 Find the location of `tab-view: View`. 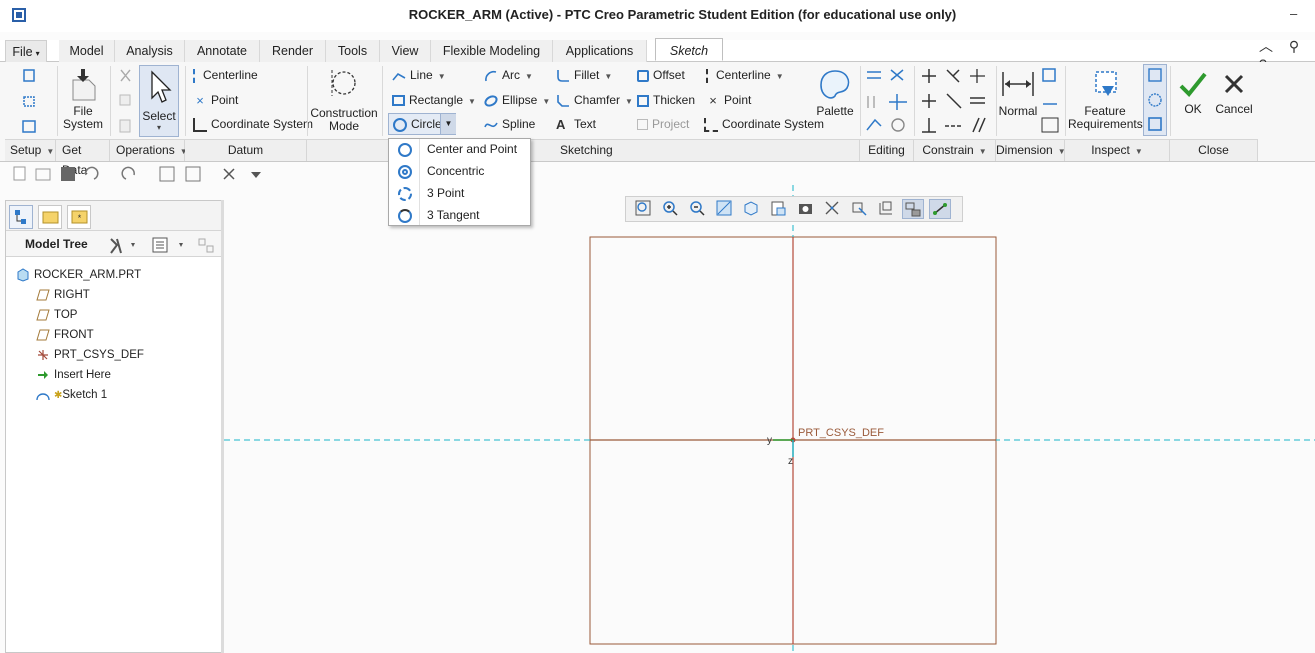

tab-view: View is located at coordinates (405, 51).